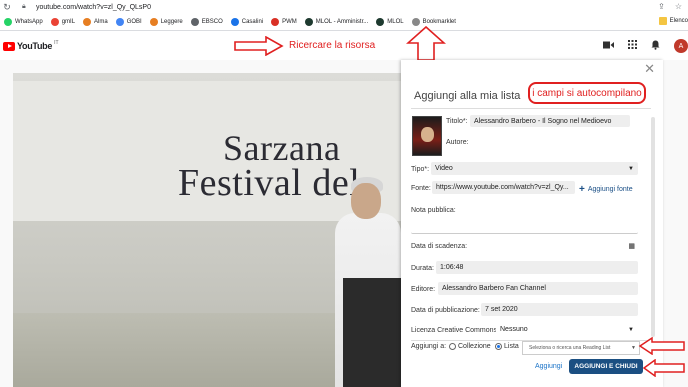  Describe the element at coordinates (681, 46) in the screenshot. I see `avatar: A` at that location.